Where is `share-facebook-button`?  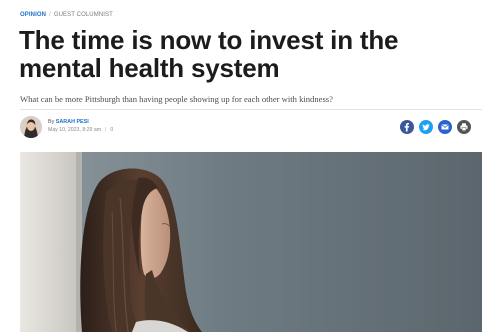
share-facebook-button is located at coordinates (407, 127).